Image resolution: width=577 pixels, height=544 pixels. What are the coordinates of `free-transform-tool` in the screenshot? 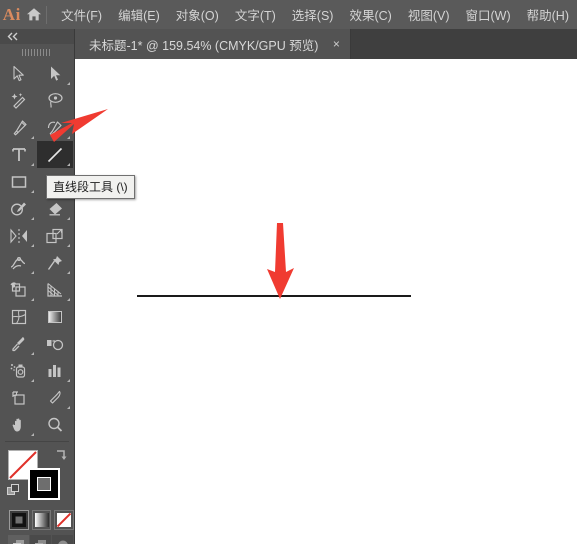 It's located at (55, 262).